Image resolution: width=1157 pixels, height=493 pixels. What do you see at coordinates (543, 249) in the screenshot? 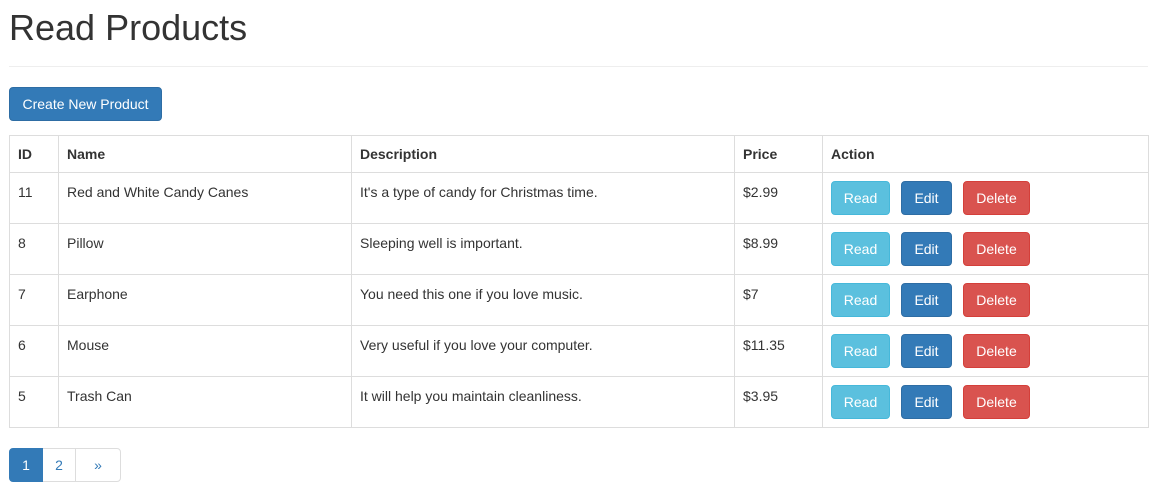
I see `cell-description: Sleeping well is important.` at bounding box center [543, 249].